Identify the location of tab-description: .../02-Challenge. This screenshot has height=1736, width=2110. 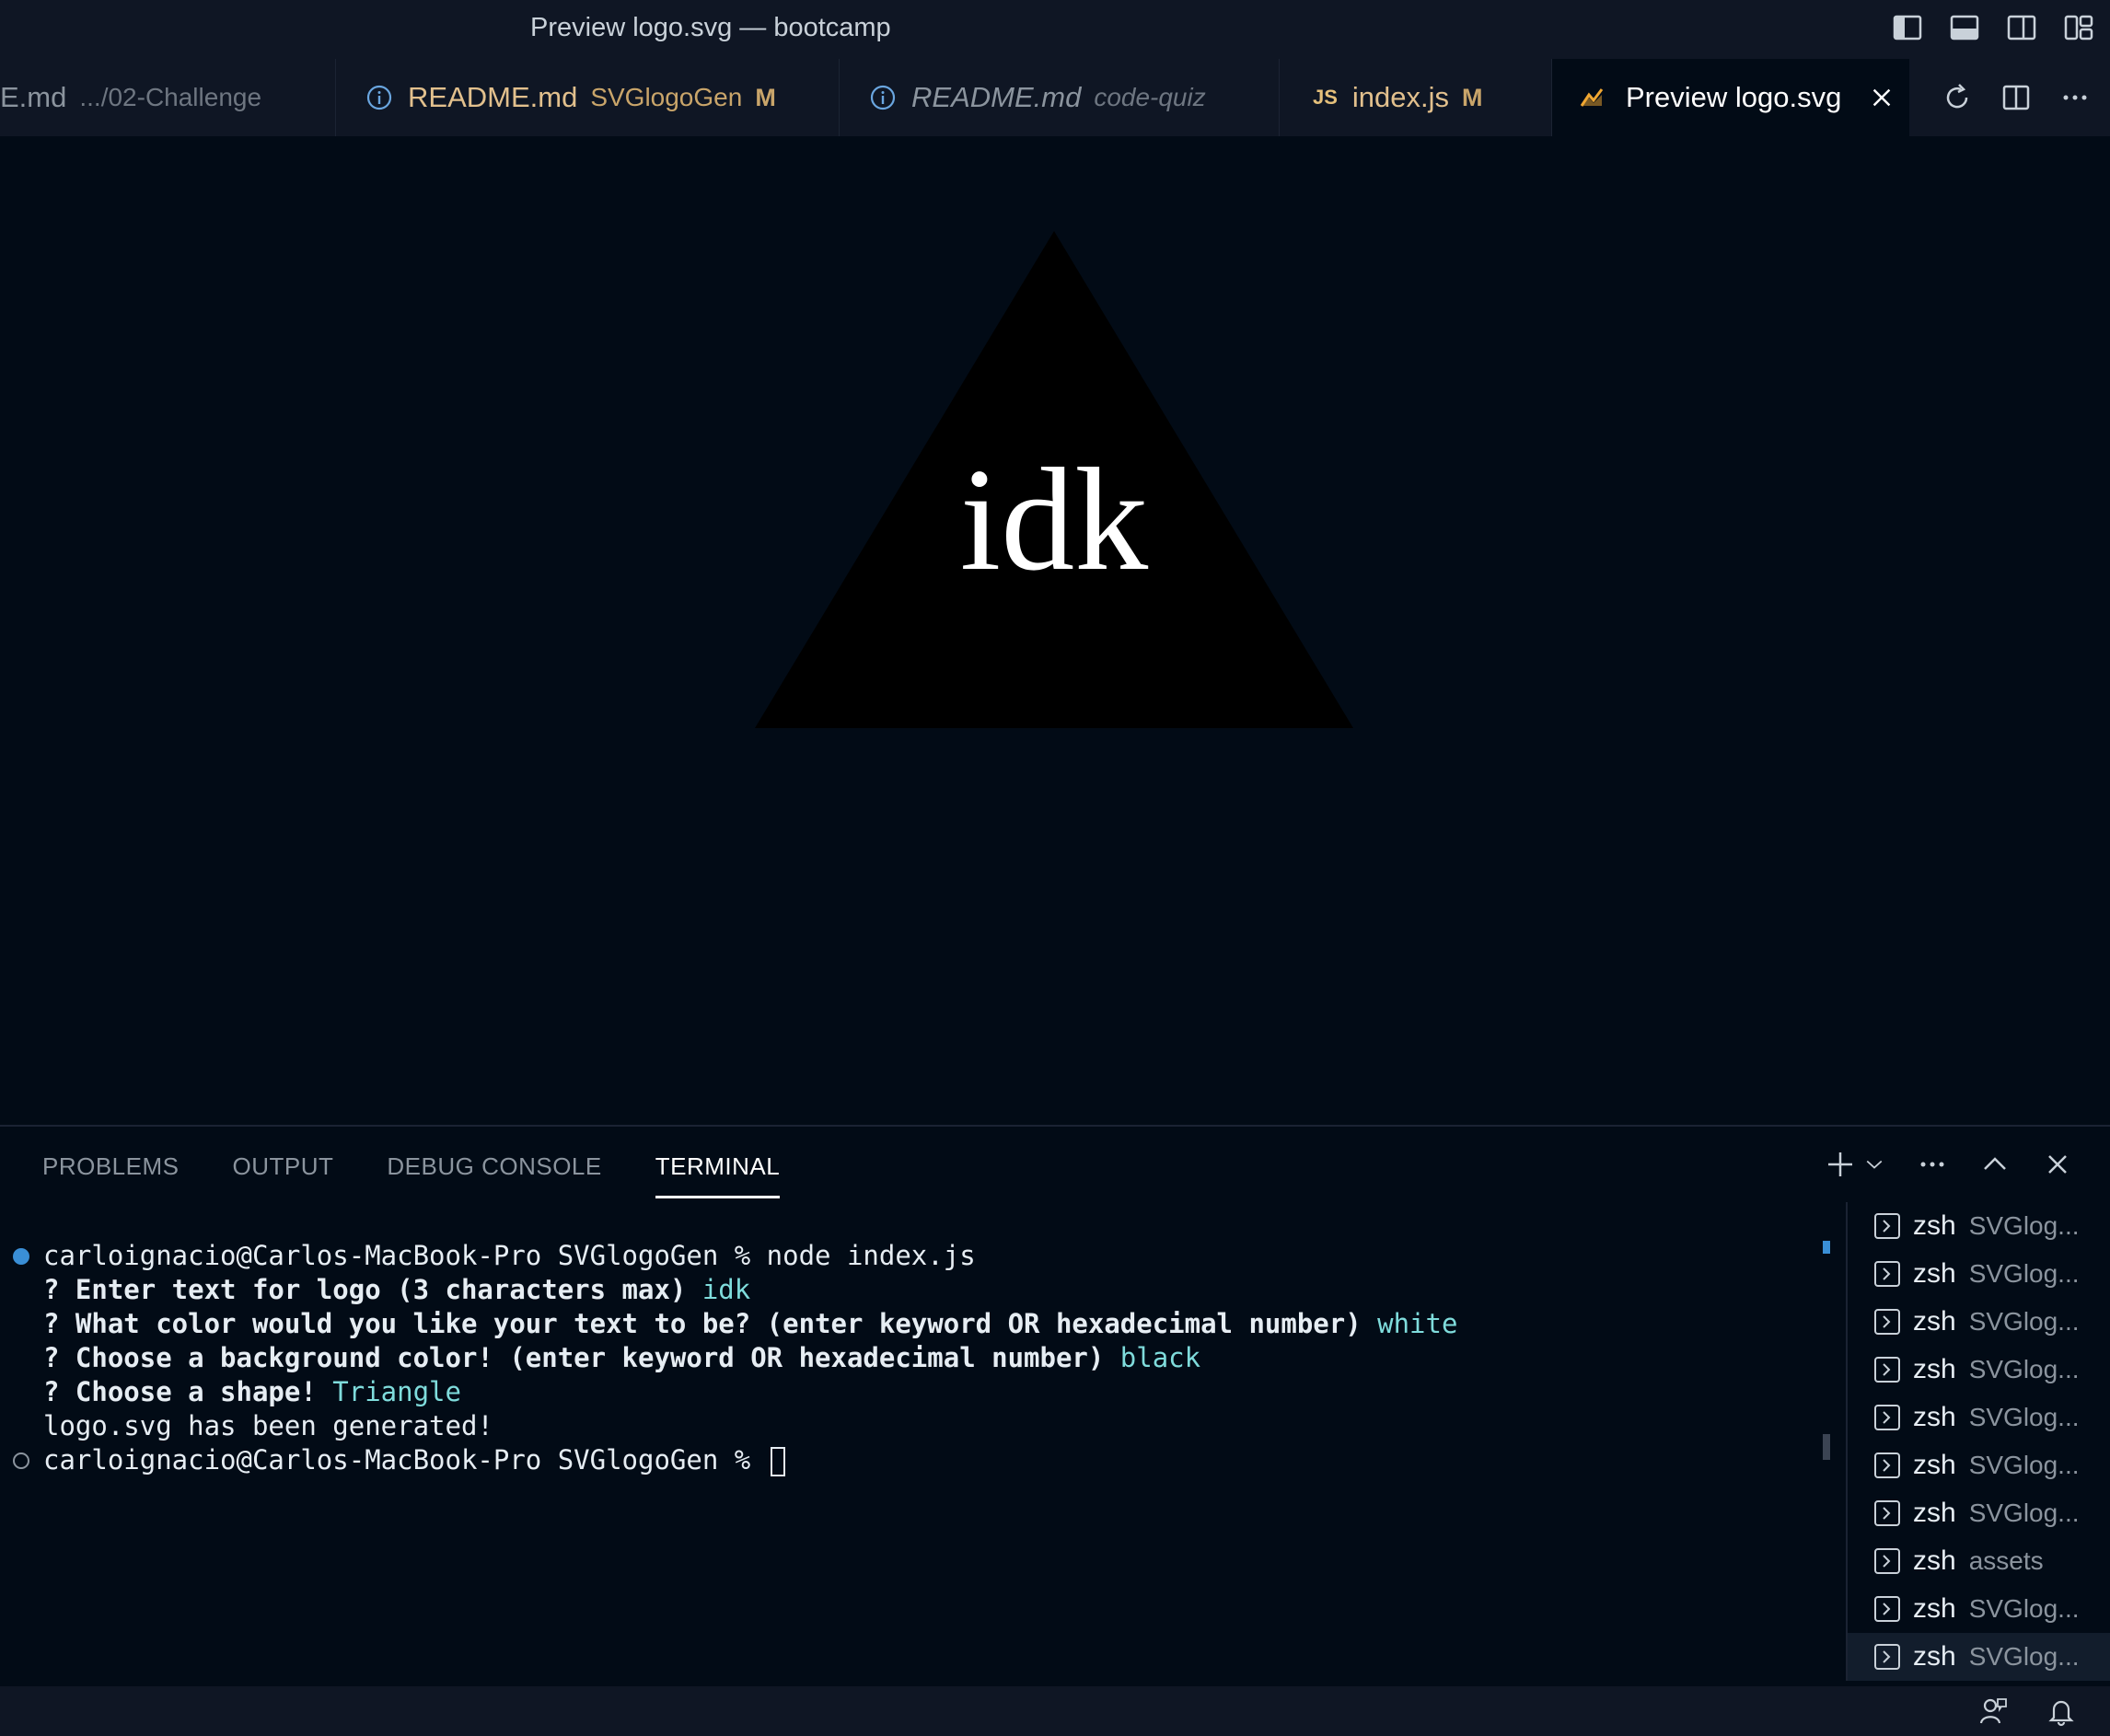
(170, 97).